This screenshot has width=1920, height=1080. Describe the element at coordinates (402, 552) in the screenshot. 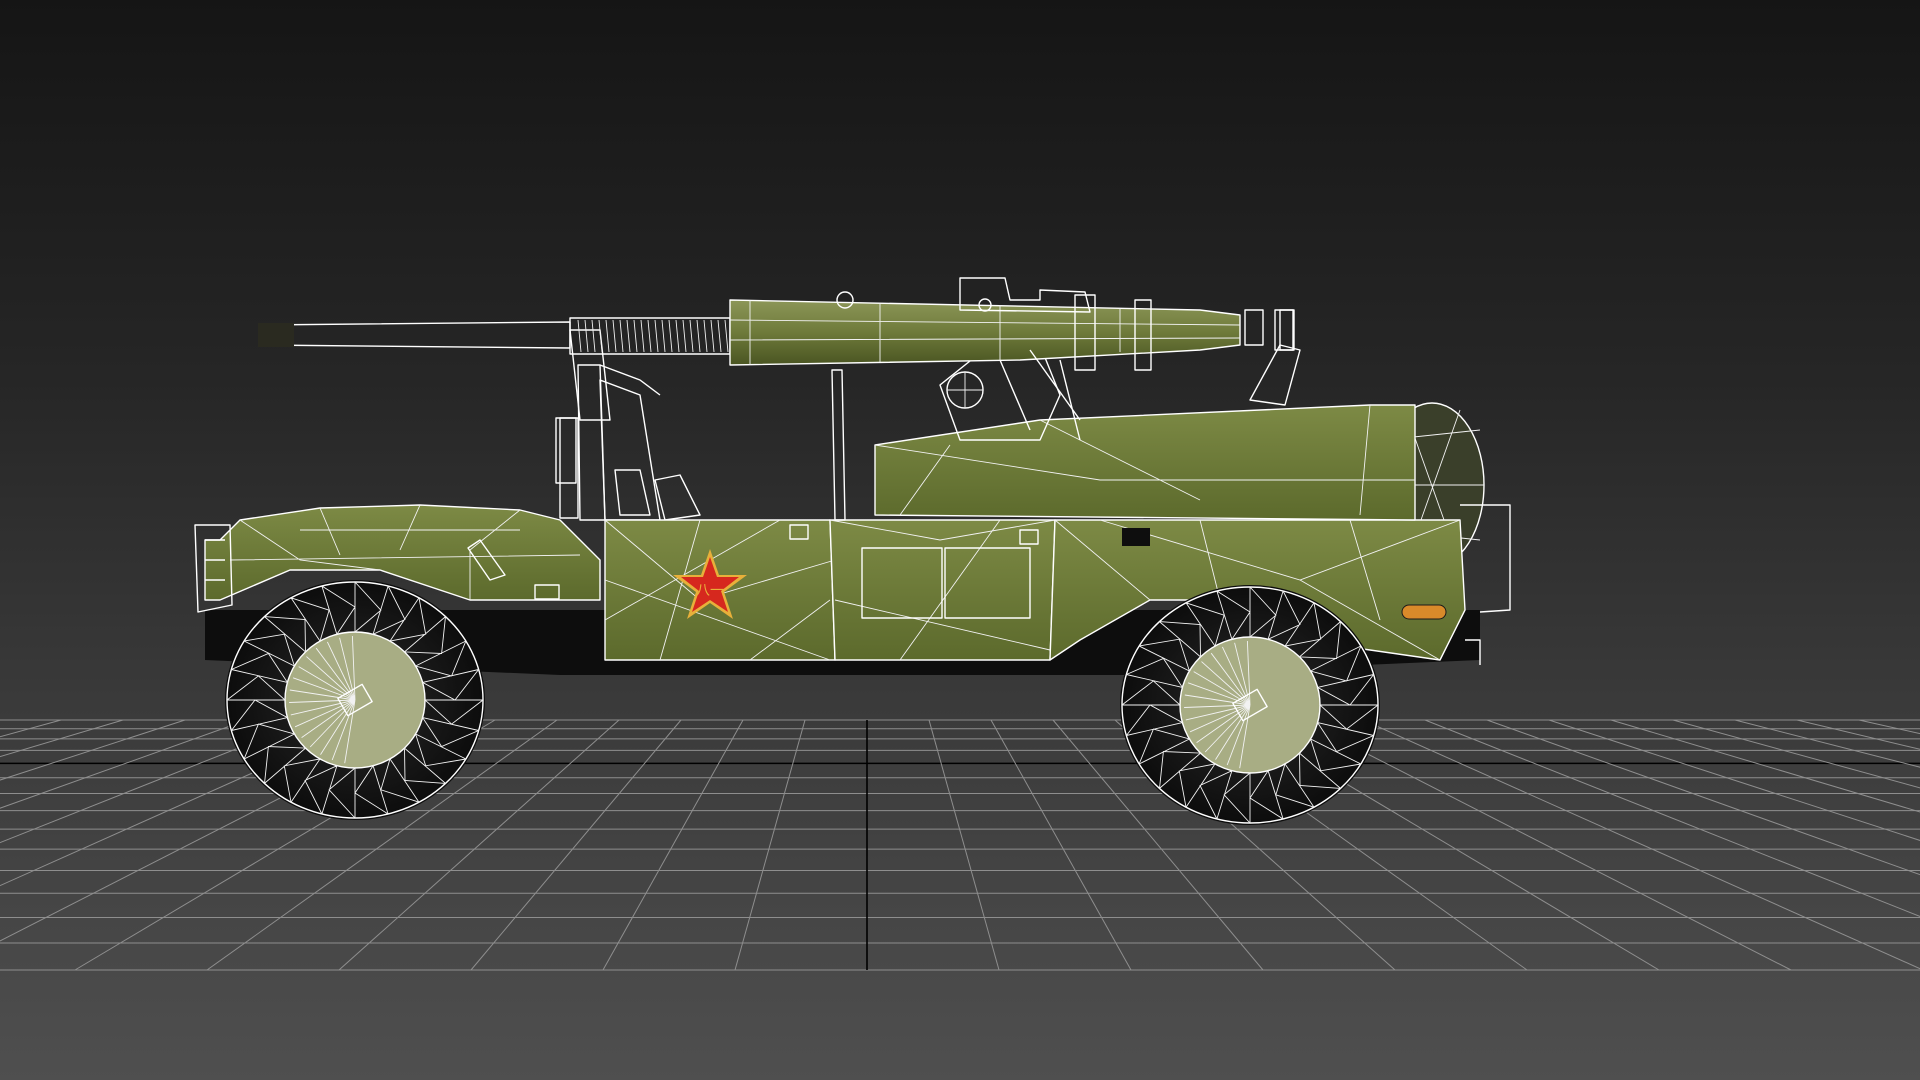

I see `hood` at that location.